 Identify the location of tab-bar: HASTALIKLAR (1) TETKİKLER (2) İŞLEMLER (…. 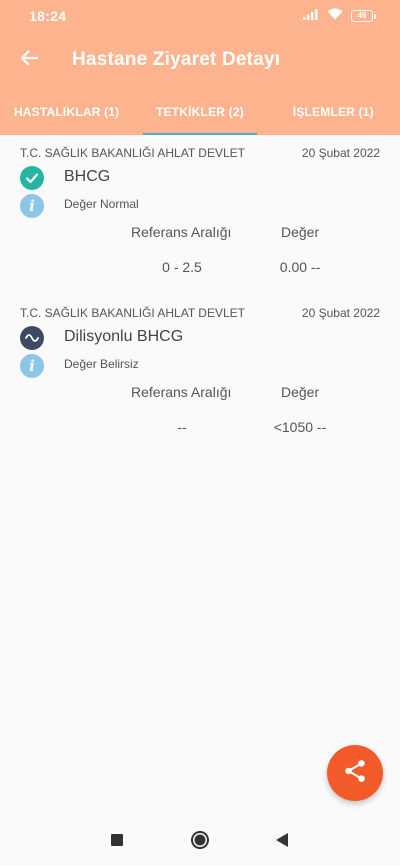
(200, 111).